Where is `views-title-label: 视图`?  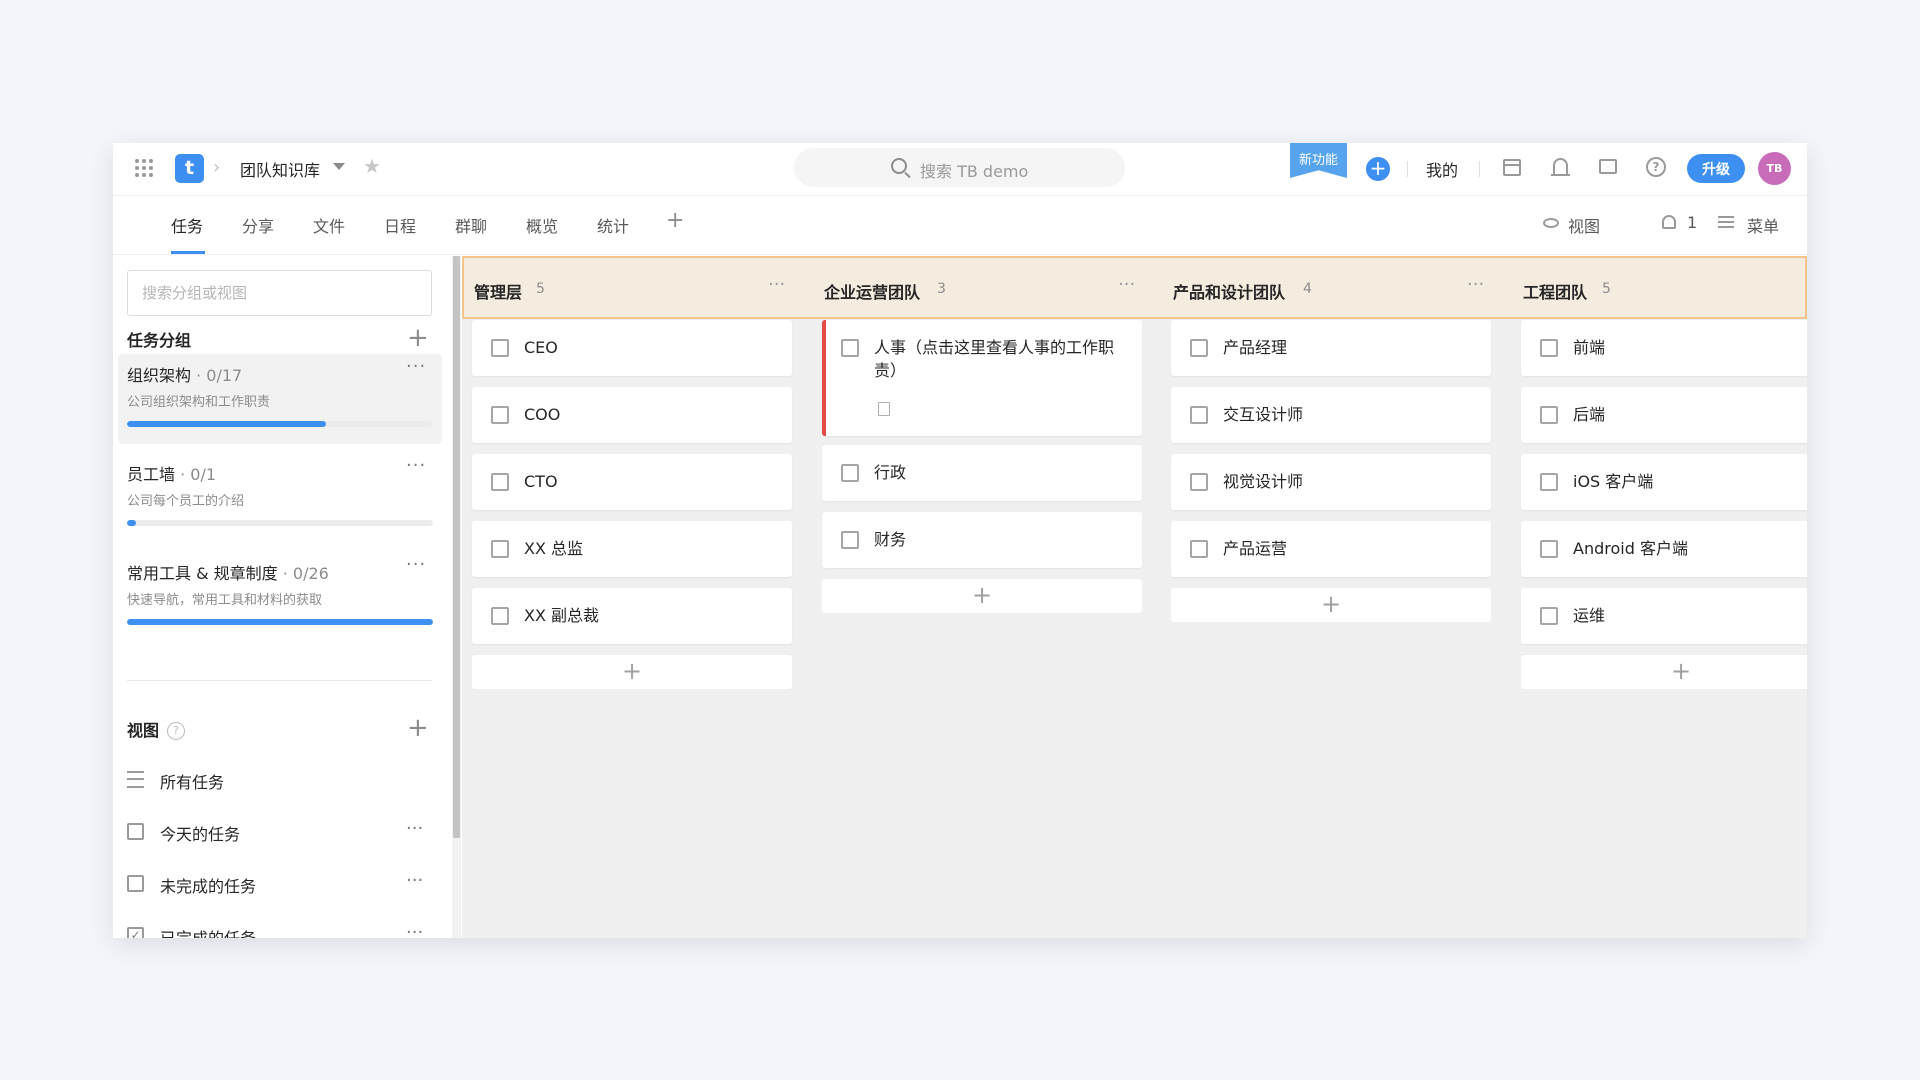 views-title-label: 视图 is located at coordinates (143, 730).